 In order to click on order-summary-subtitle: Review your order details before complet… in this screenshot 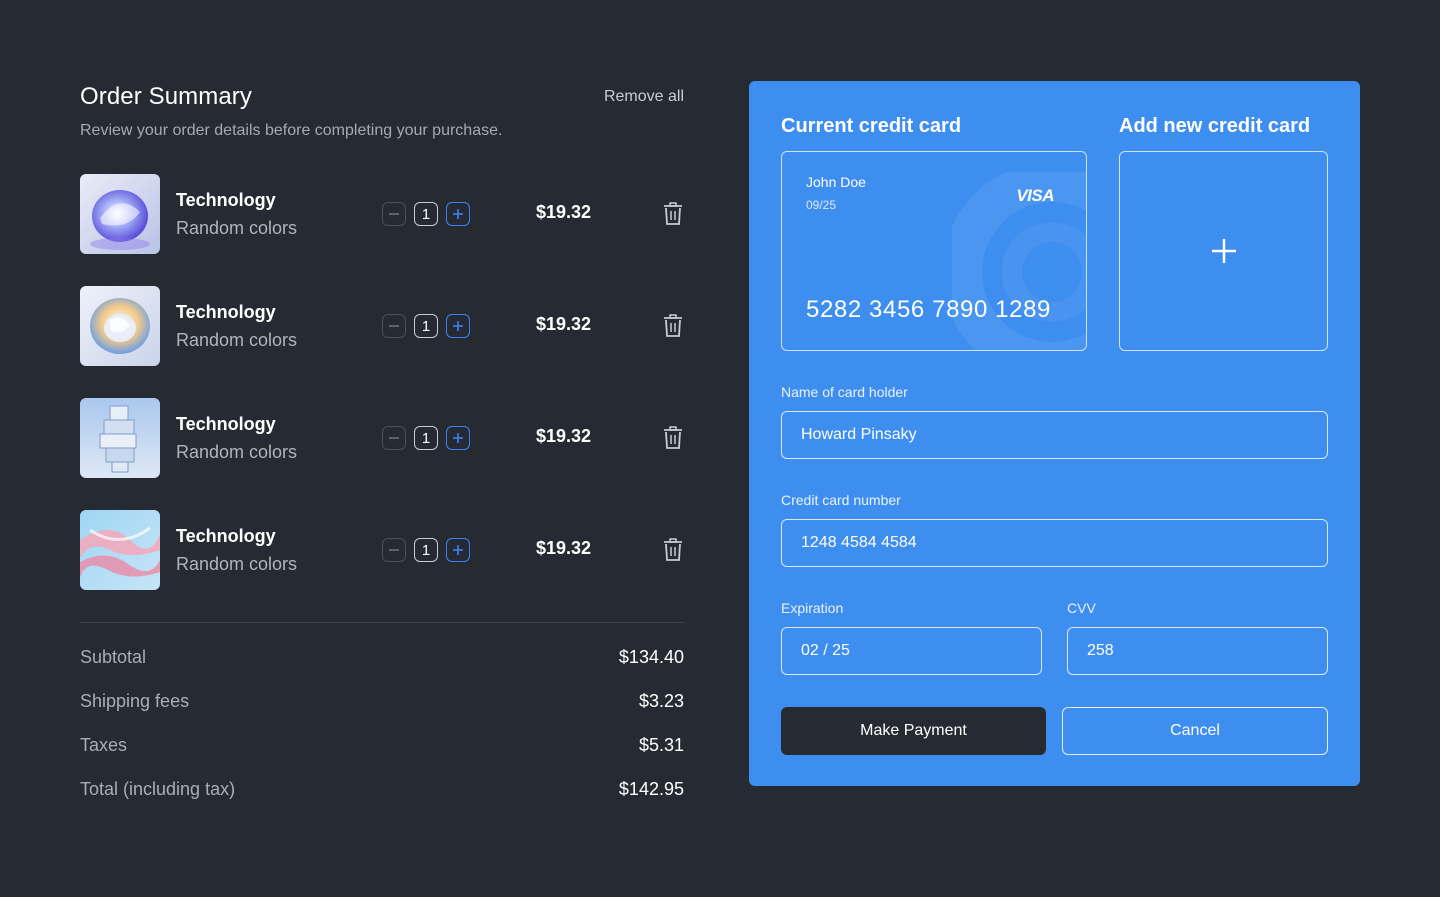, I will do `click(291, 130)`.